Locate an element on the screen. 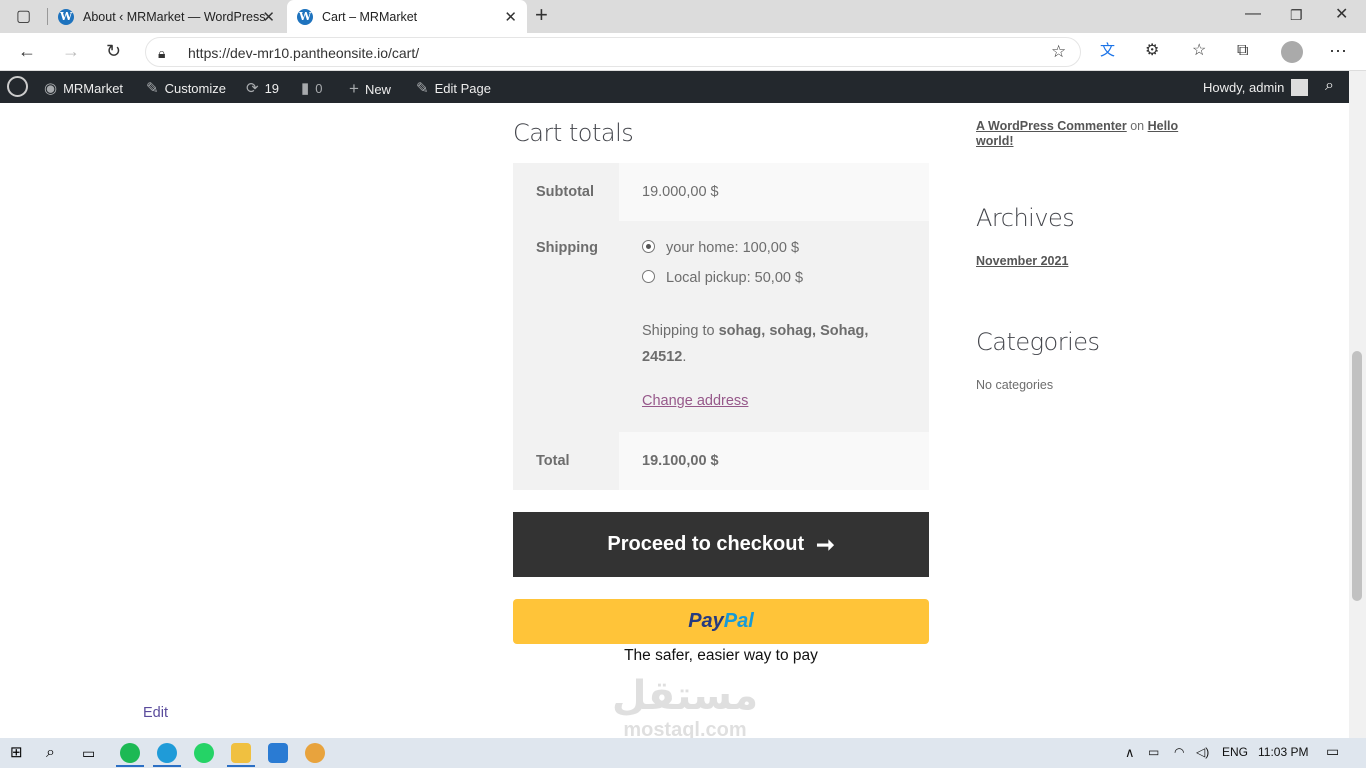  total-label: Total is located at coordinates (566, 461).